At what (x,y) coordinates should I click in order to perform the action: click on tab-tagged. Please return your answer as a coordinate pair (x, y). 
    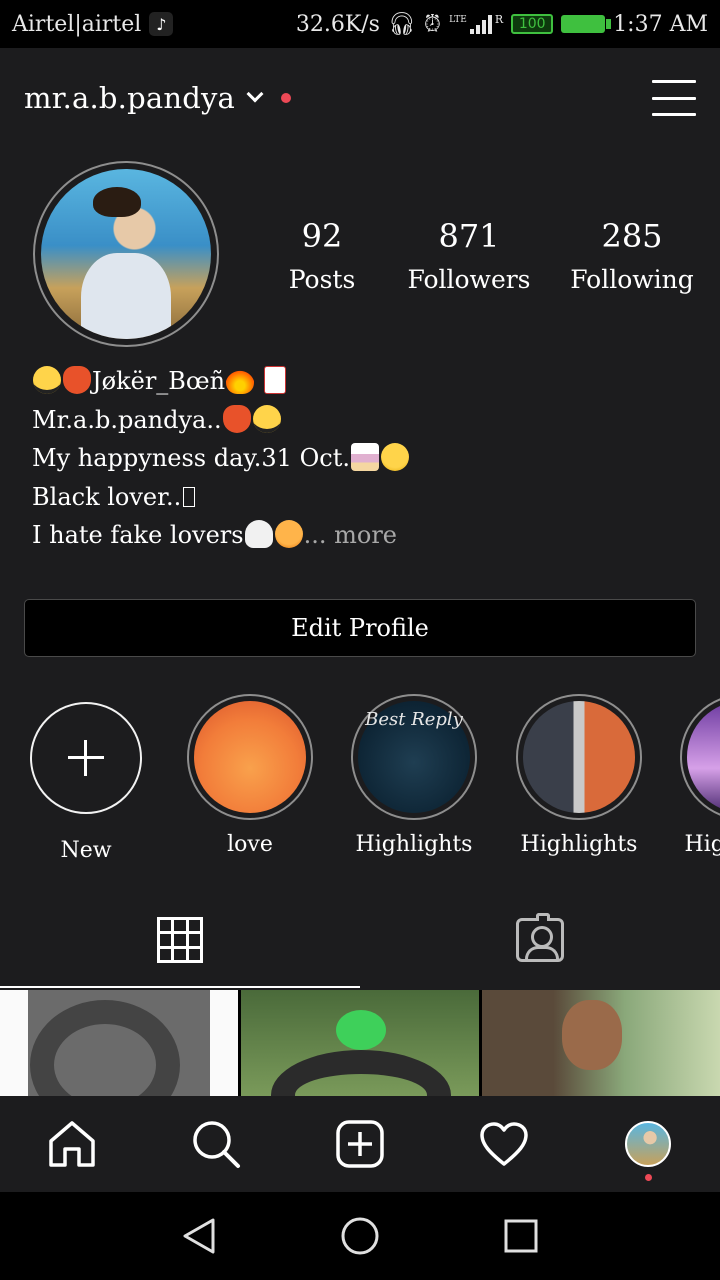
    Looking at the image, I should click on (540, 940).